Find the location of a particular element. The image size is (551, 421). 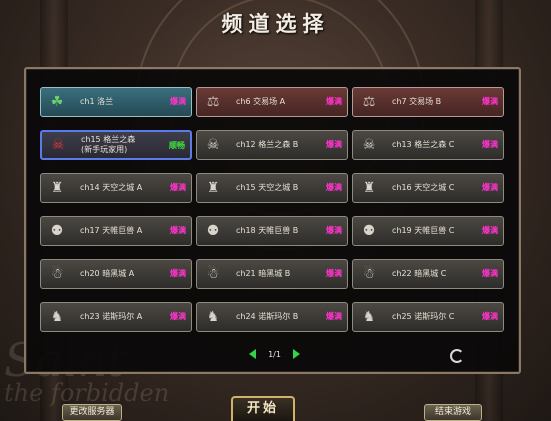

channel-name-main: ch17 天帷巨兽 A is located at coordinates (111, 230).